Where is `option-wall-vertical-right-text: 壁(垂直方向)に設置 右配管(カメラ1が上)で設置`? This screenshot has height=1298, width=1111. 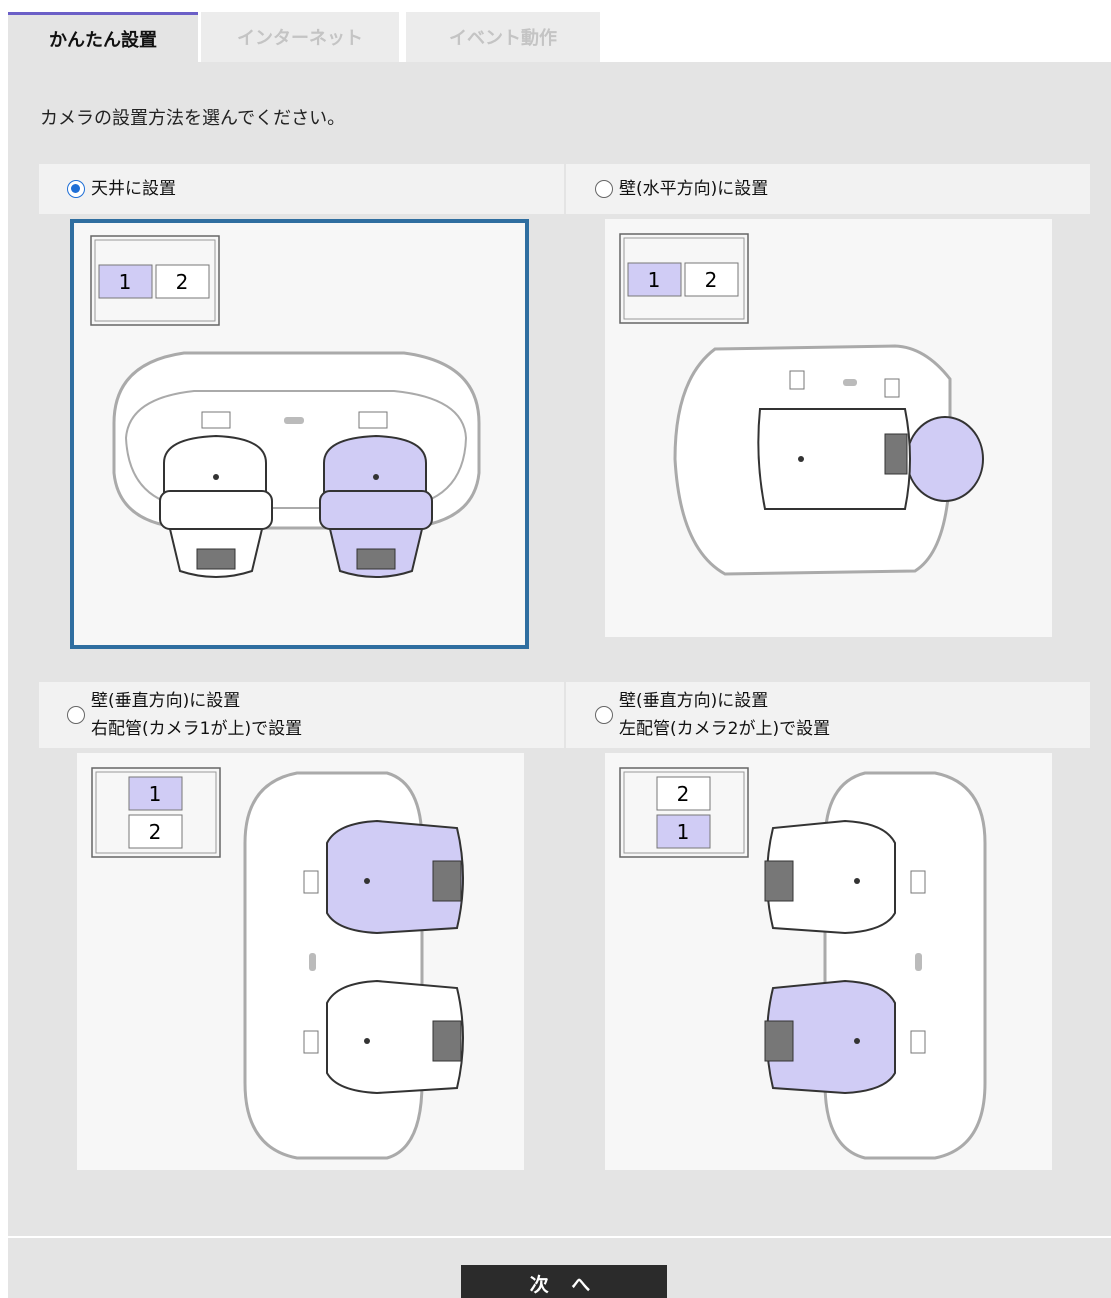 option-wall-vertical-right-text: 壁(垂直方向)に設置 右配管(カメラ1が上)で設置 is located at coordinates (196, 715).